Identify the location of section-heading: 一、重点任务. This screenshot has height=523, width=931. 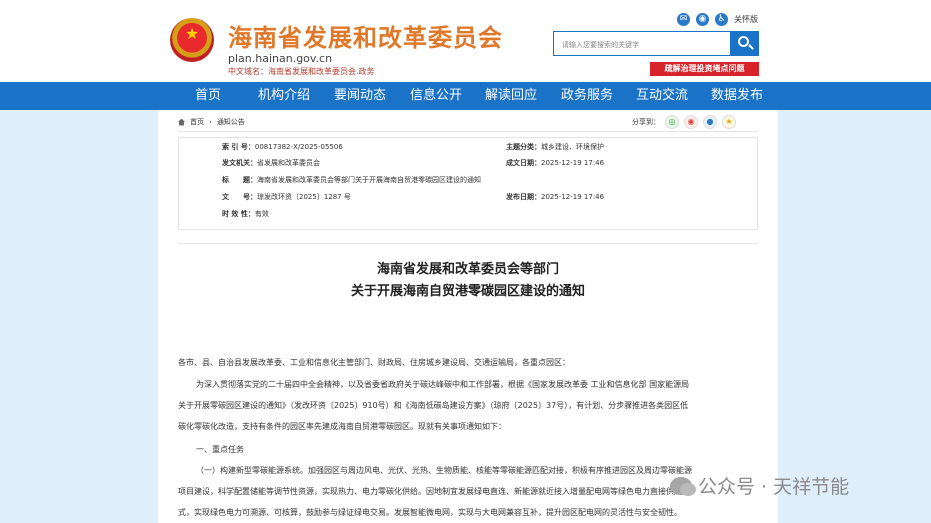
(220, 449).